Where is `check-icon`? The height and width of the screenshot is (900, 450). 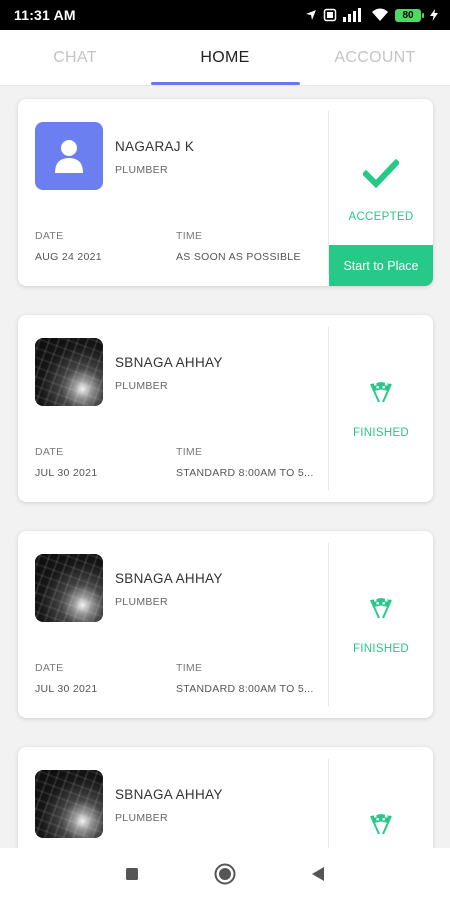
check-icon is located at coordinates (381, 174).